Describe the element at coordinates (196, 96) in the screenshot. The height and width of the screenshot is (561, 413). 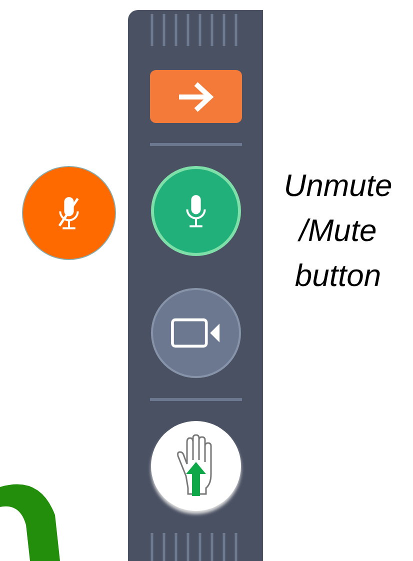
I see `next-arrow-button` at that location.